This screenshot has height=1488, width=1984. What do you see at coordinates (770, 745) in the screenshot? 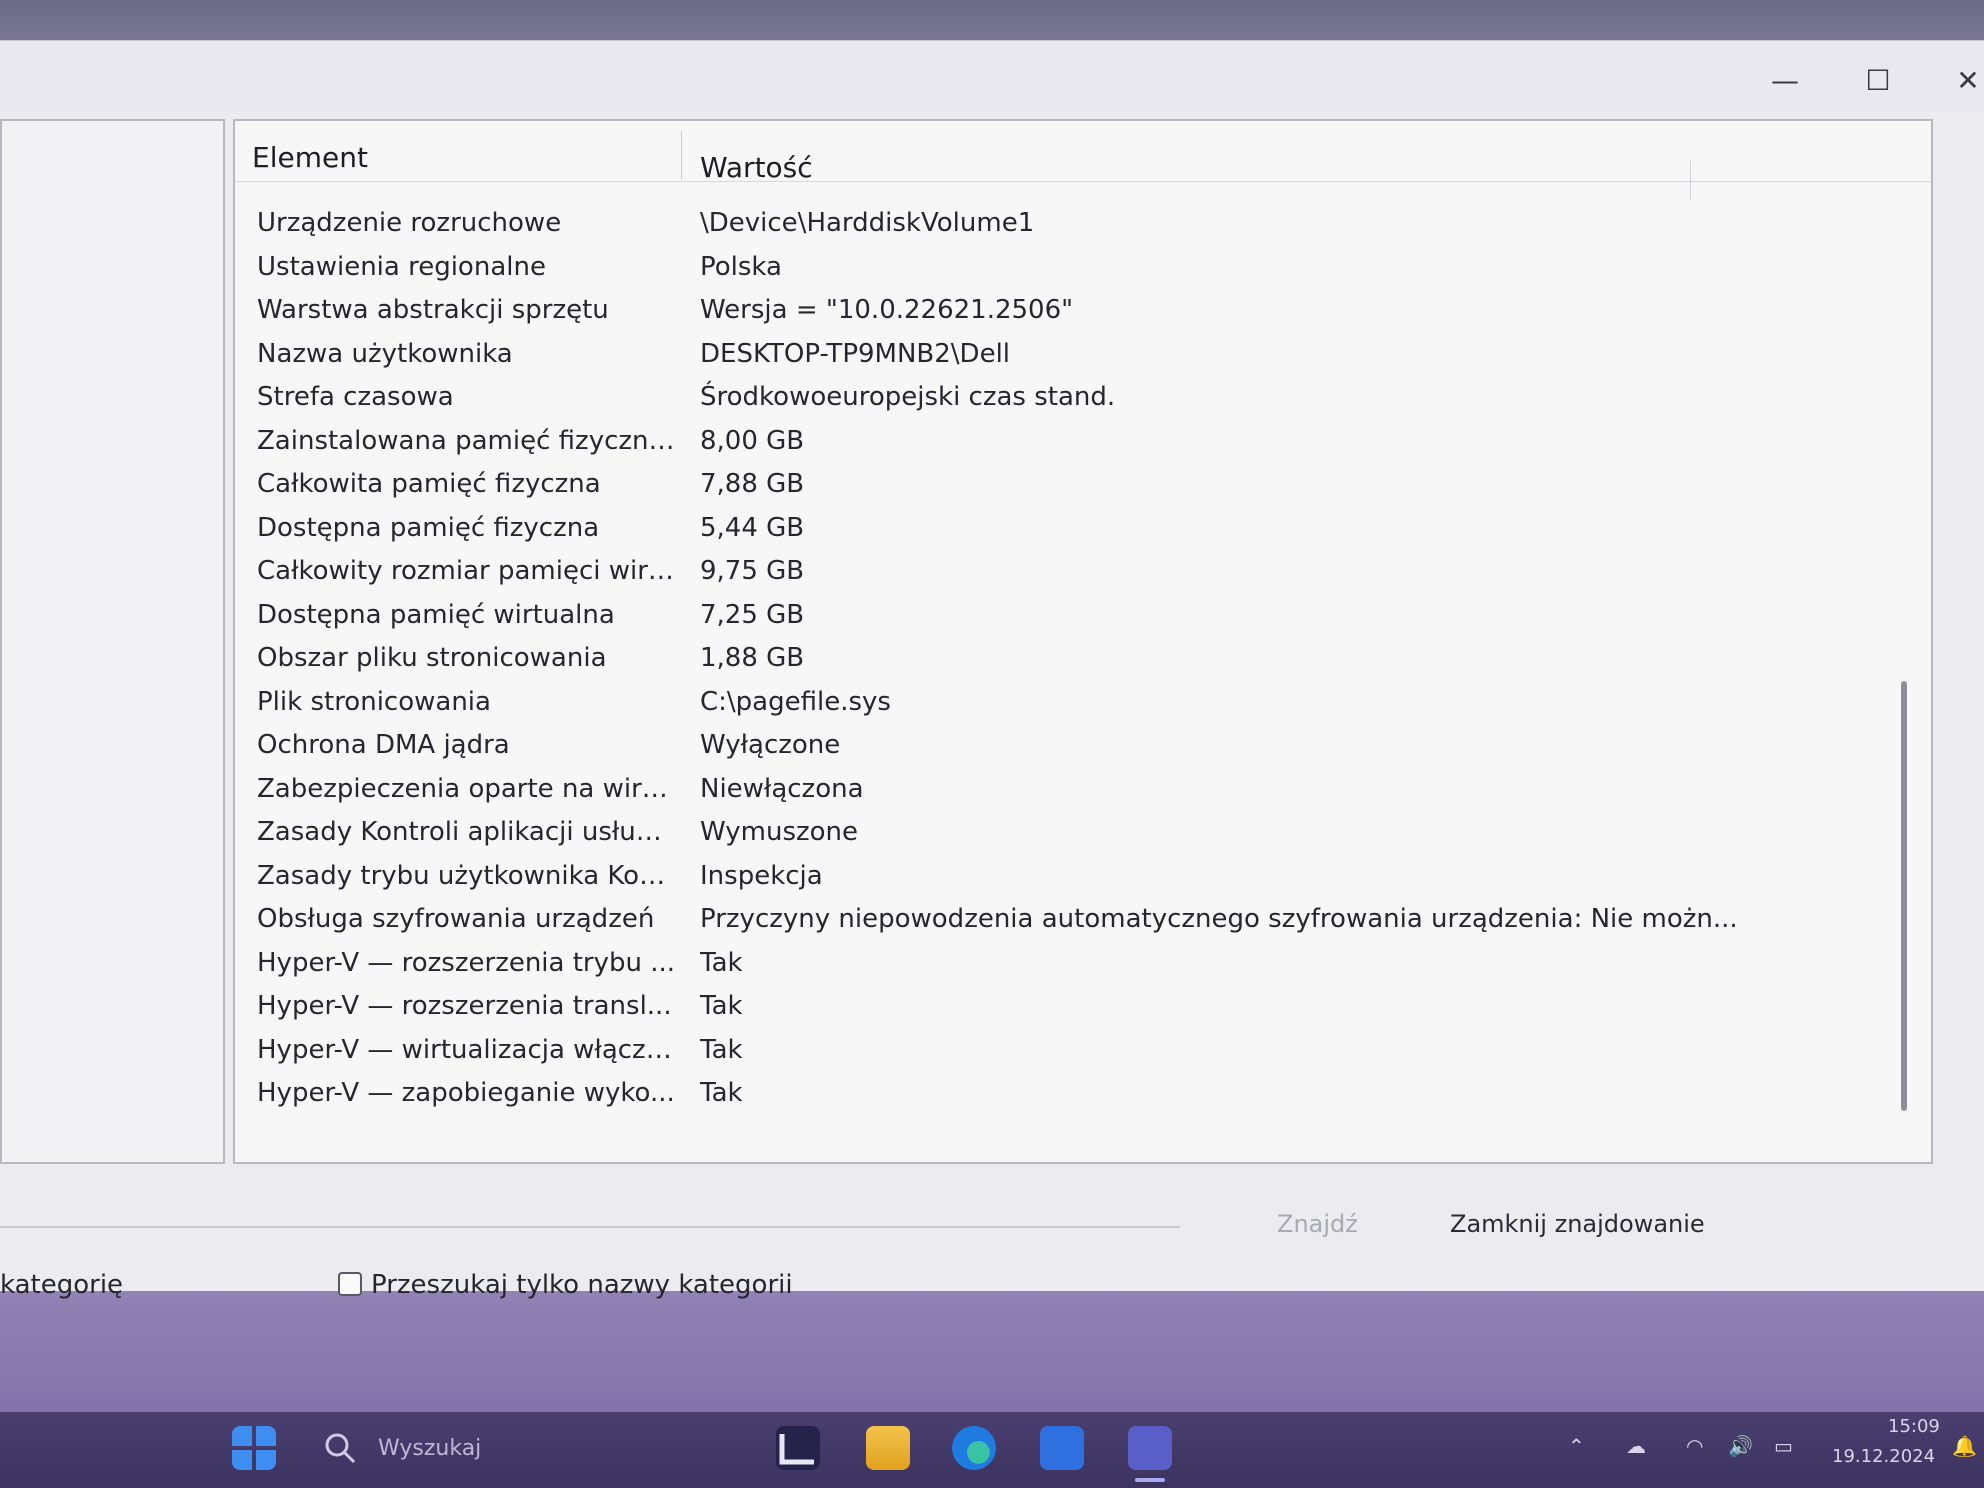
I see `row-value-cell: Wyłączone` at bounding box center [770, 745].